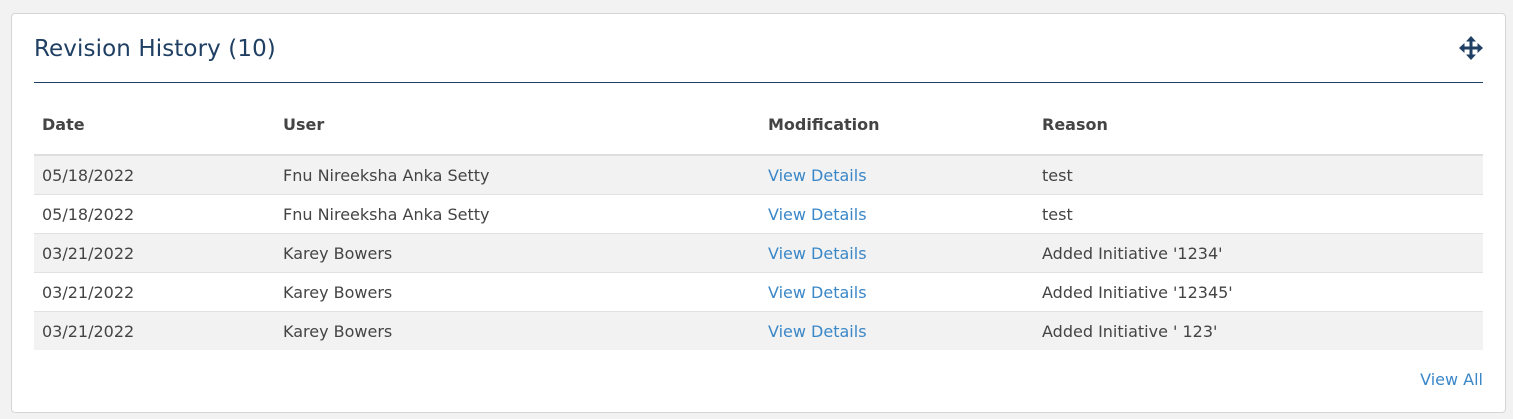 The height and width of the screenshot is (419, 1513). What do you see at coordinates (1075, 124) in the screenshot?
I see `header-reason: Reason` at bounding box center [1075, 124].